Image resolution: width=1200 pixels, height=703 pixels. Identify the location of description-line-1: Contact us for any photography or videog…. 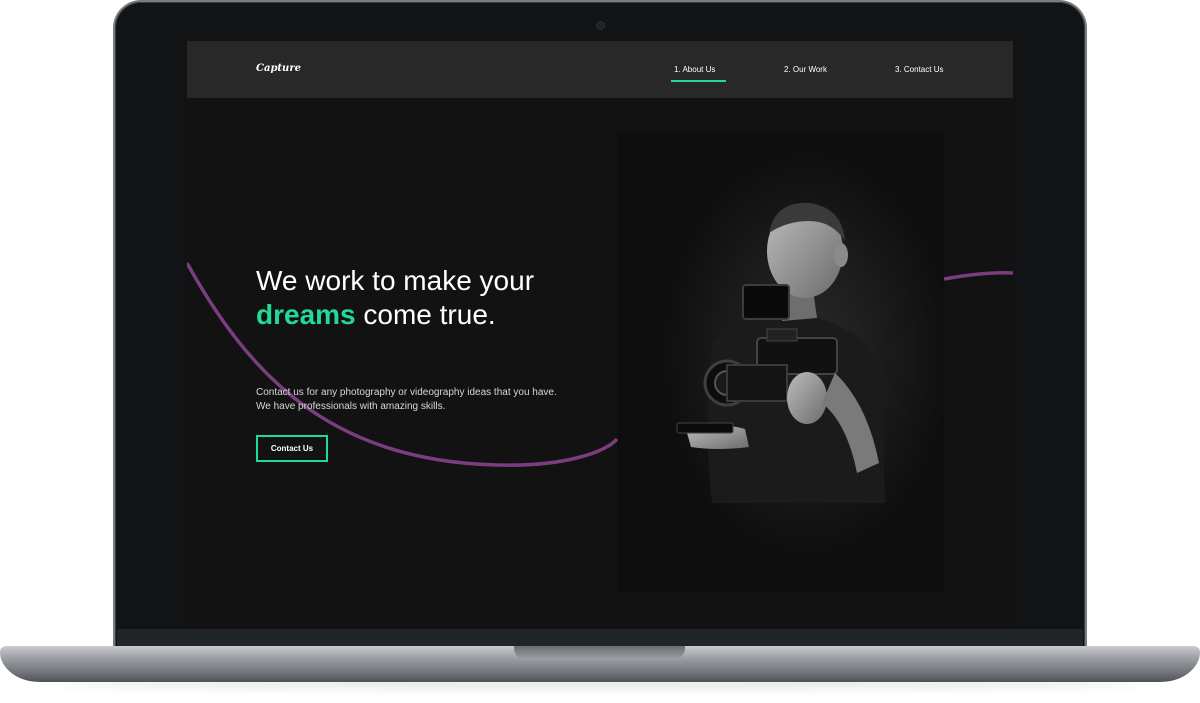
(406, 392).